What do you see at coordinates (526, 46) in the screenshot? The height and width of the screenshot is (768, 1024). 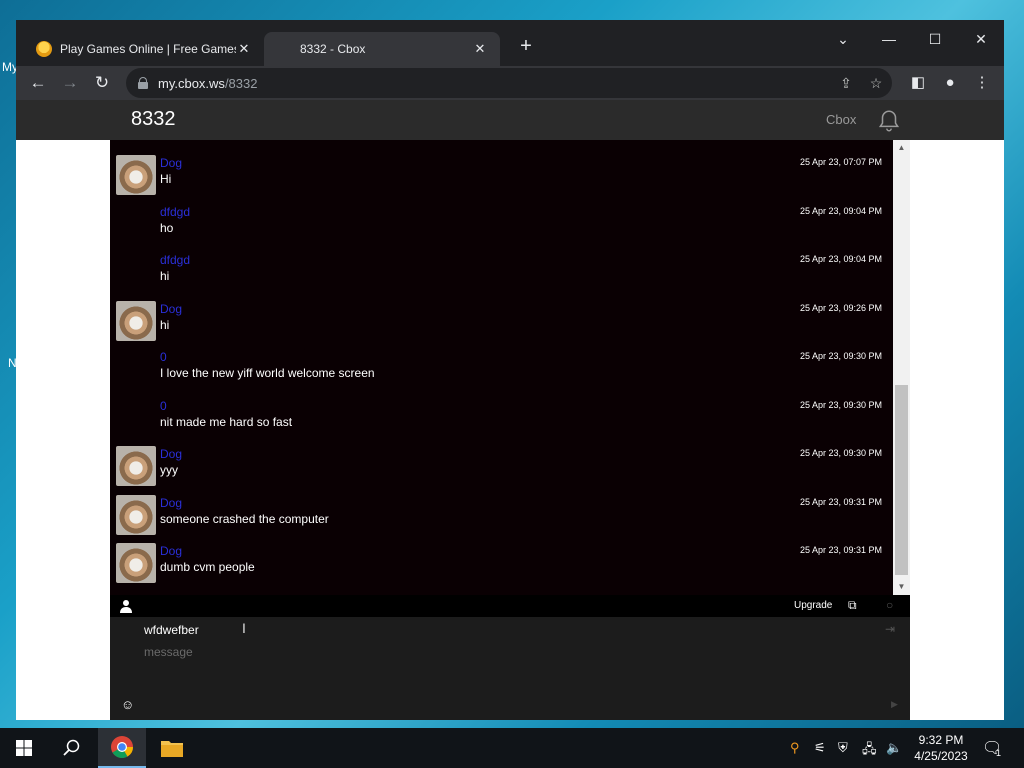 I see `new-tab-button: +` at bounding box center [526, 46].